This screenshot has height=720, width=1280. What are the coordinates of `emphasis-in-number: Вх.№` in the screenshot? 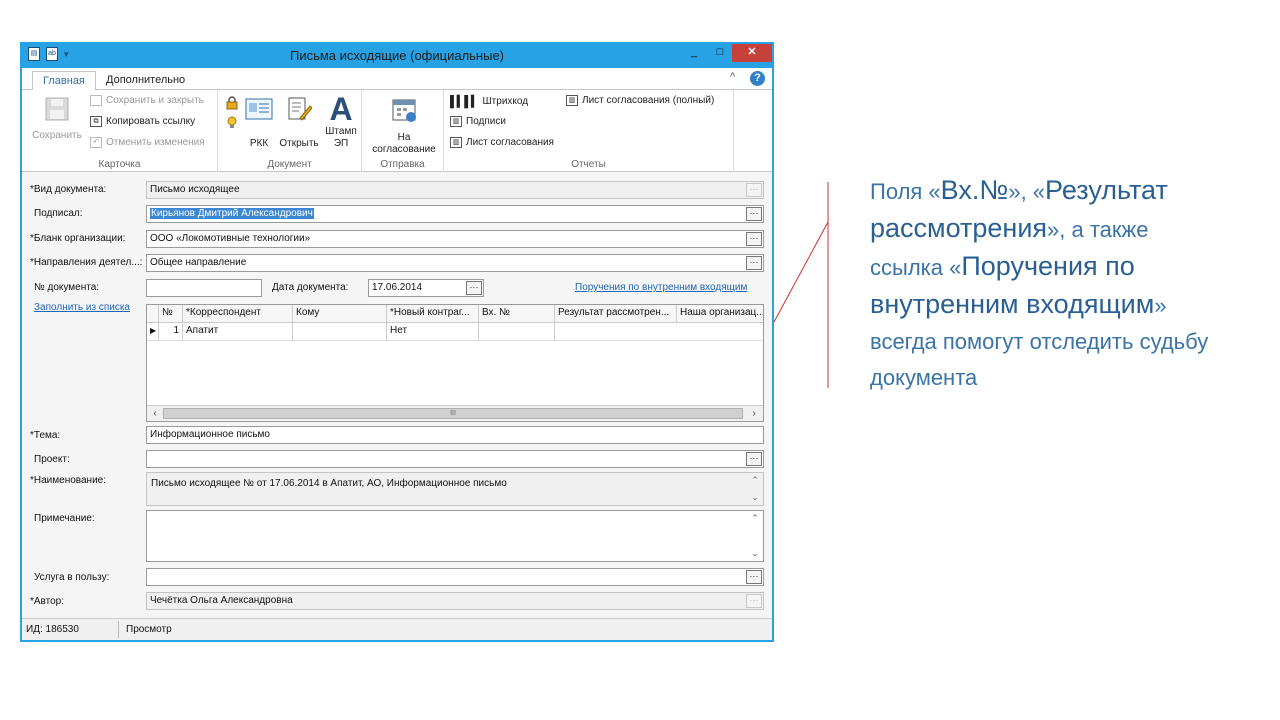 It's located at (974, 190).